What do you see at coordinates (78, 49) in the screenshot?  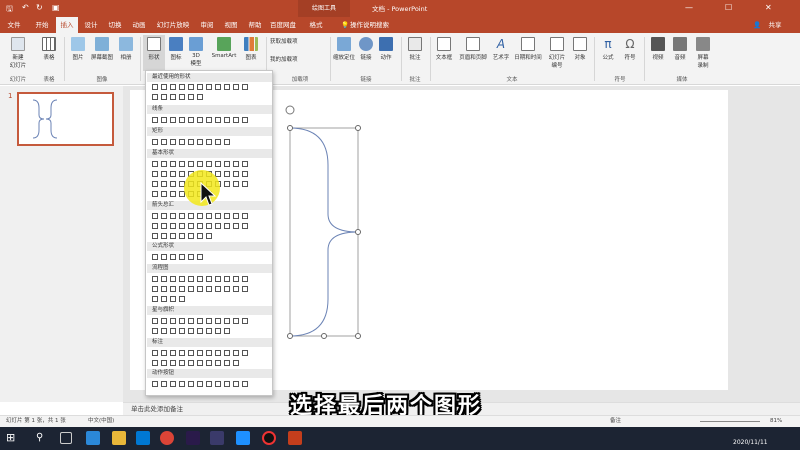 I see `picture-button: 图片` at bounding box center [78, 49].